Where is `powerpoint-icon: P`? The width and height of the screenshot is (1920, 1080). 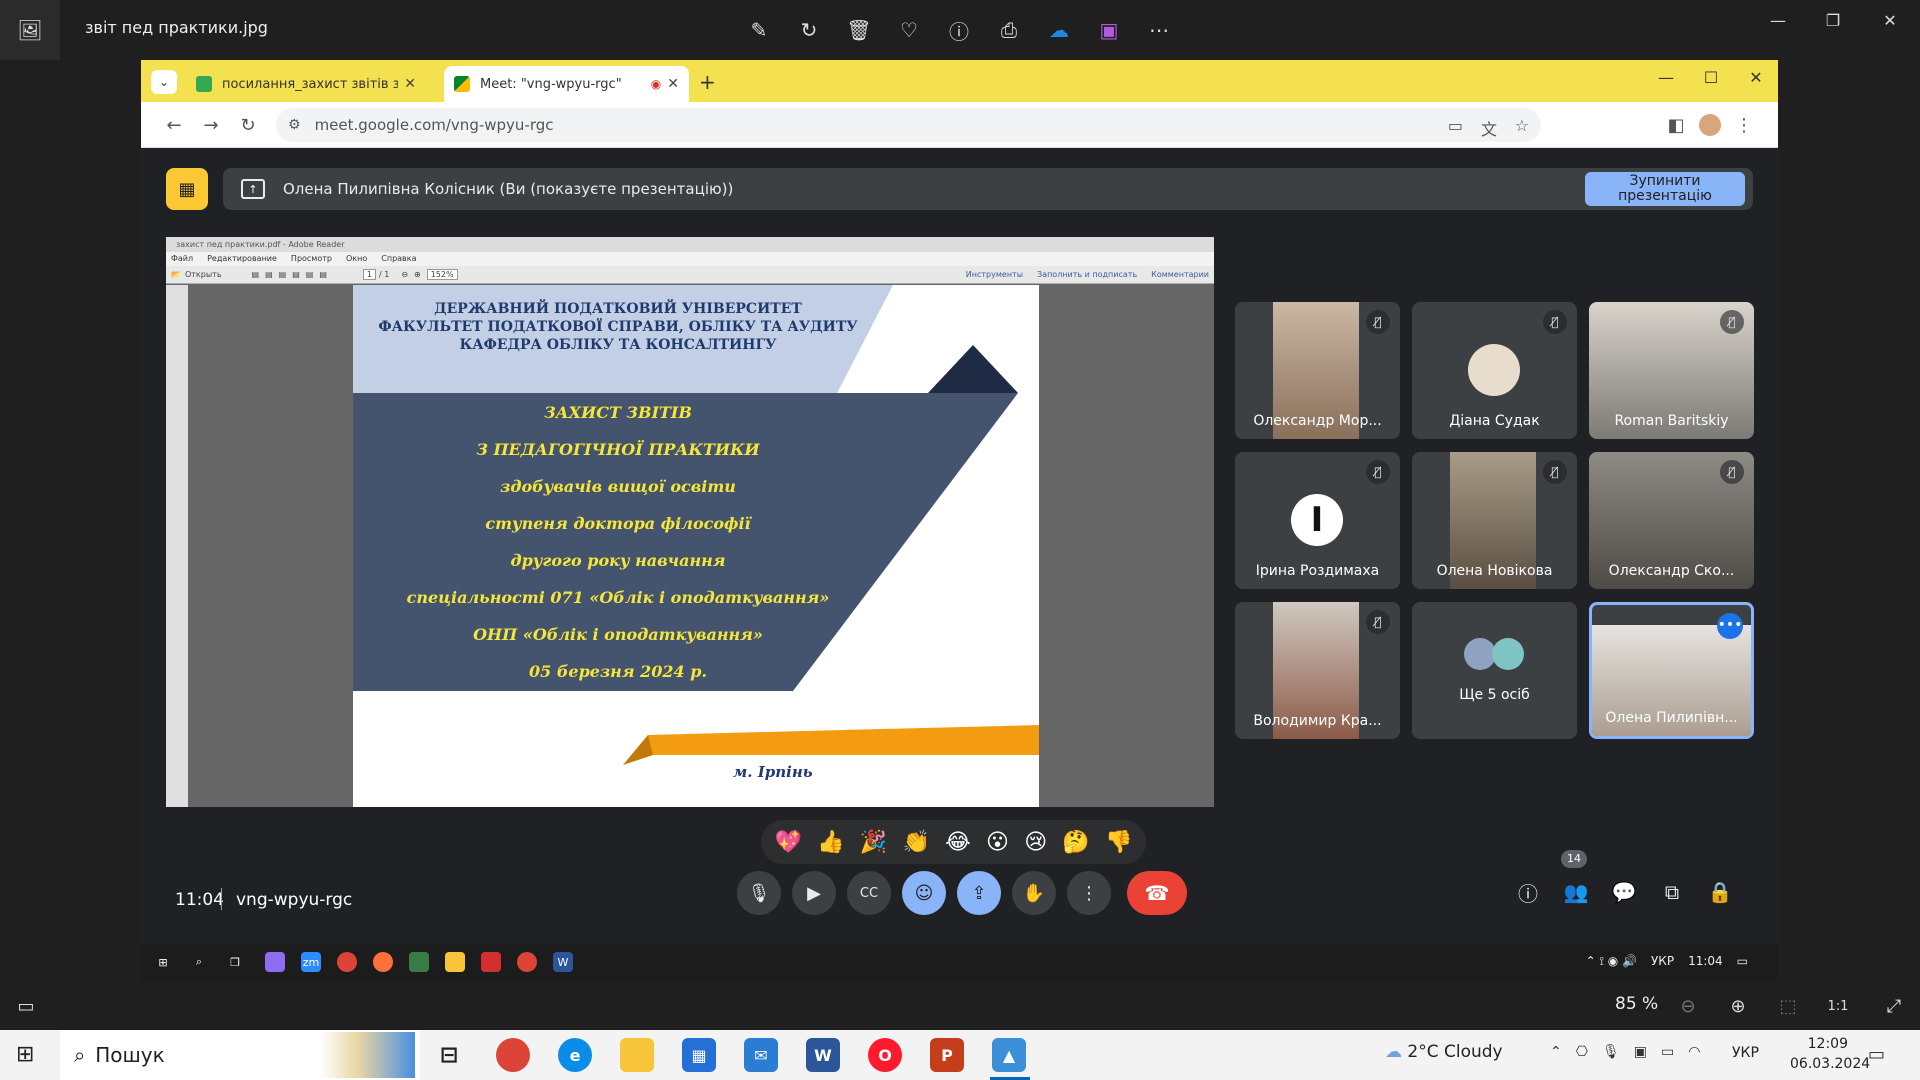
powerpoint-icon: P is located at coordinates (947, 1055).